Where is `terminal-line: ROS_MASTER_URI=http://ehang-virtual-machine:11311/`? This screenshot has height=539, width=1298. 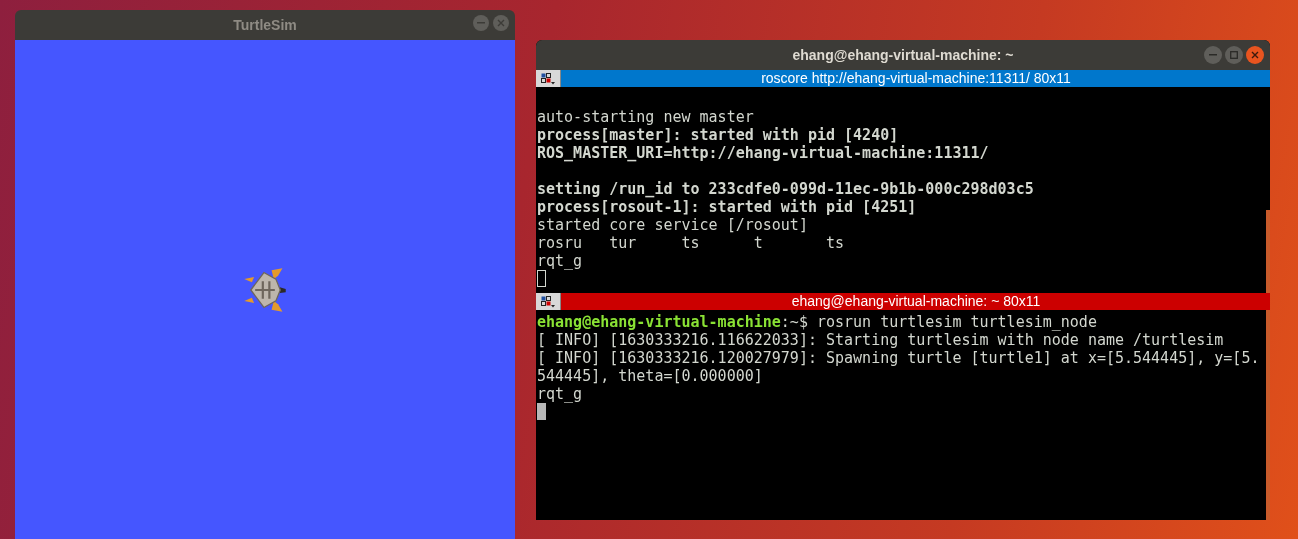
terminal-line: ROS_MASTER_URI=http://ehang-virtual-machine:11311/ is located at coordinates (763, 153).